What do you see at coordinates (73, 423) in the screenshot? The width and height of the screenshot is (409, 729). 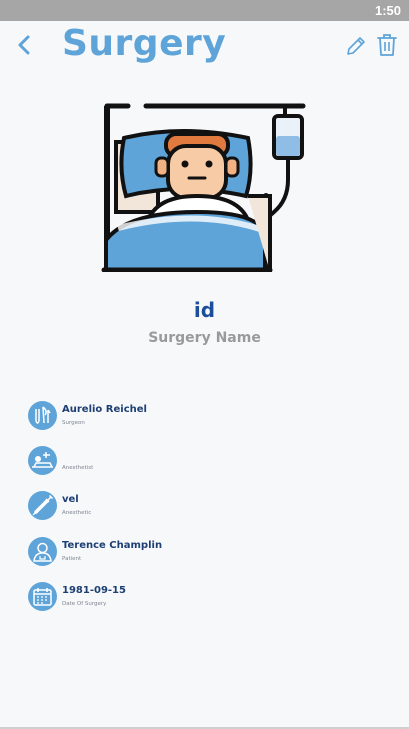 I see `surgeon-label: Surgeon` at bounding box center [73, 423].